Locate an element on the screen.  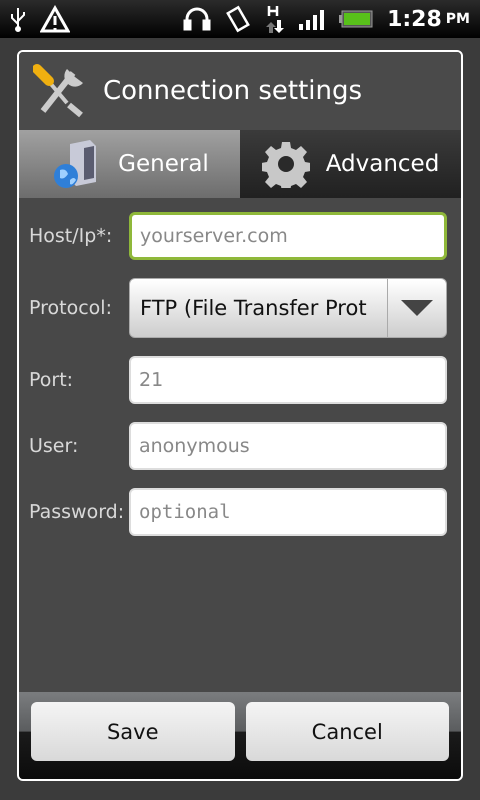
battery-icon is located at coordinates (356, 19).